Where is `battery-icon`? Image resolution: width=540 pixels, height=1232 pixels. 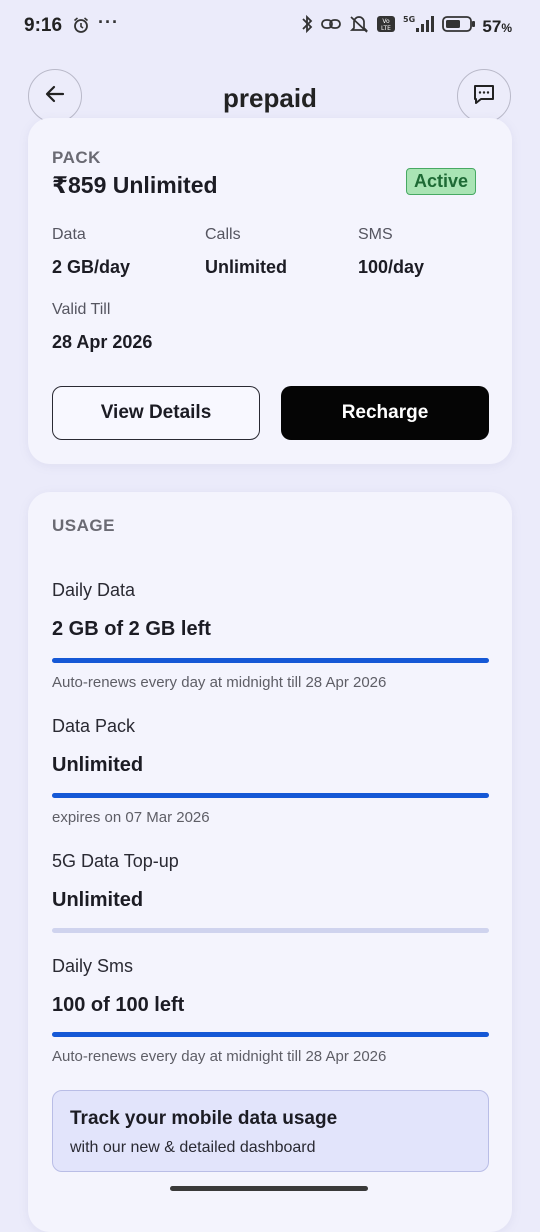
battery-icon is located at coordinates (459, 26).